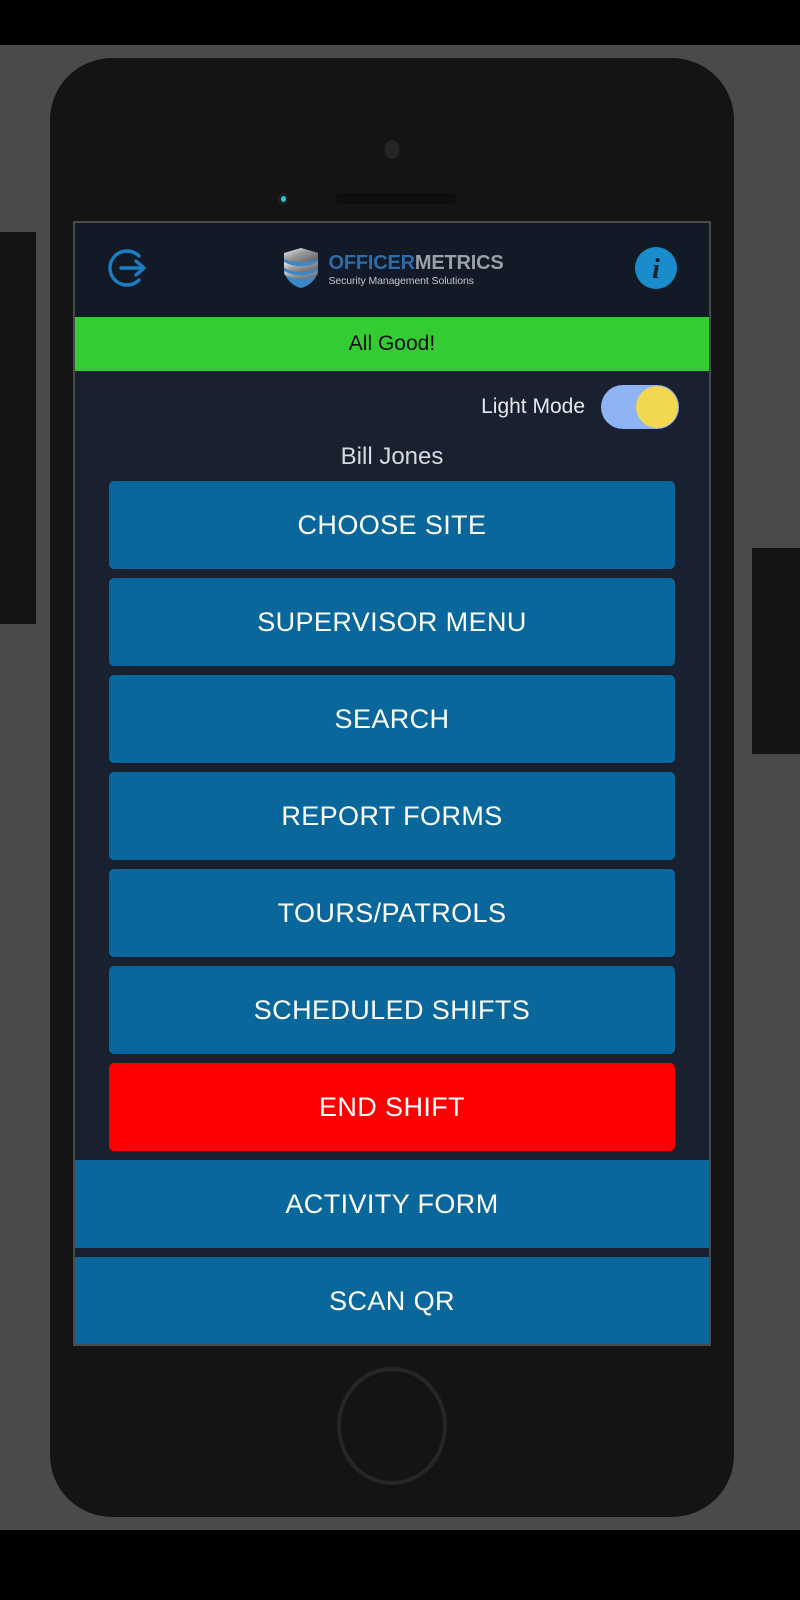 The image size is (800, 1600). What do you see at coordinates (392, 403) in the screenshot?
I see `light-mode-row: Light Mode` at bounding box center [392, 403].